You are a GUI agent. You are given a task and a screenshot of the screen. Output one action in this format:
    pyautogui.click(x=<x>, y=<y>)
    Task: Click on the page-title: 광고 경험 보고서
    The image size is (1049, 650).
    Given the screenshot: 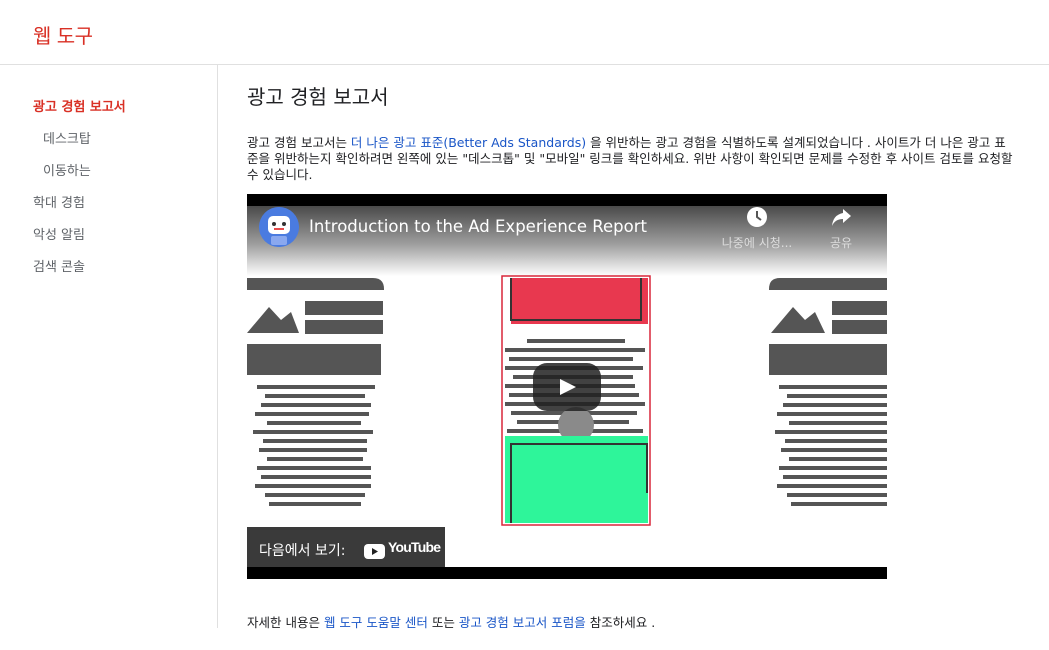 What is the action you would take?
    pyautogui.click(x=318, y=97)
    